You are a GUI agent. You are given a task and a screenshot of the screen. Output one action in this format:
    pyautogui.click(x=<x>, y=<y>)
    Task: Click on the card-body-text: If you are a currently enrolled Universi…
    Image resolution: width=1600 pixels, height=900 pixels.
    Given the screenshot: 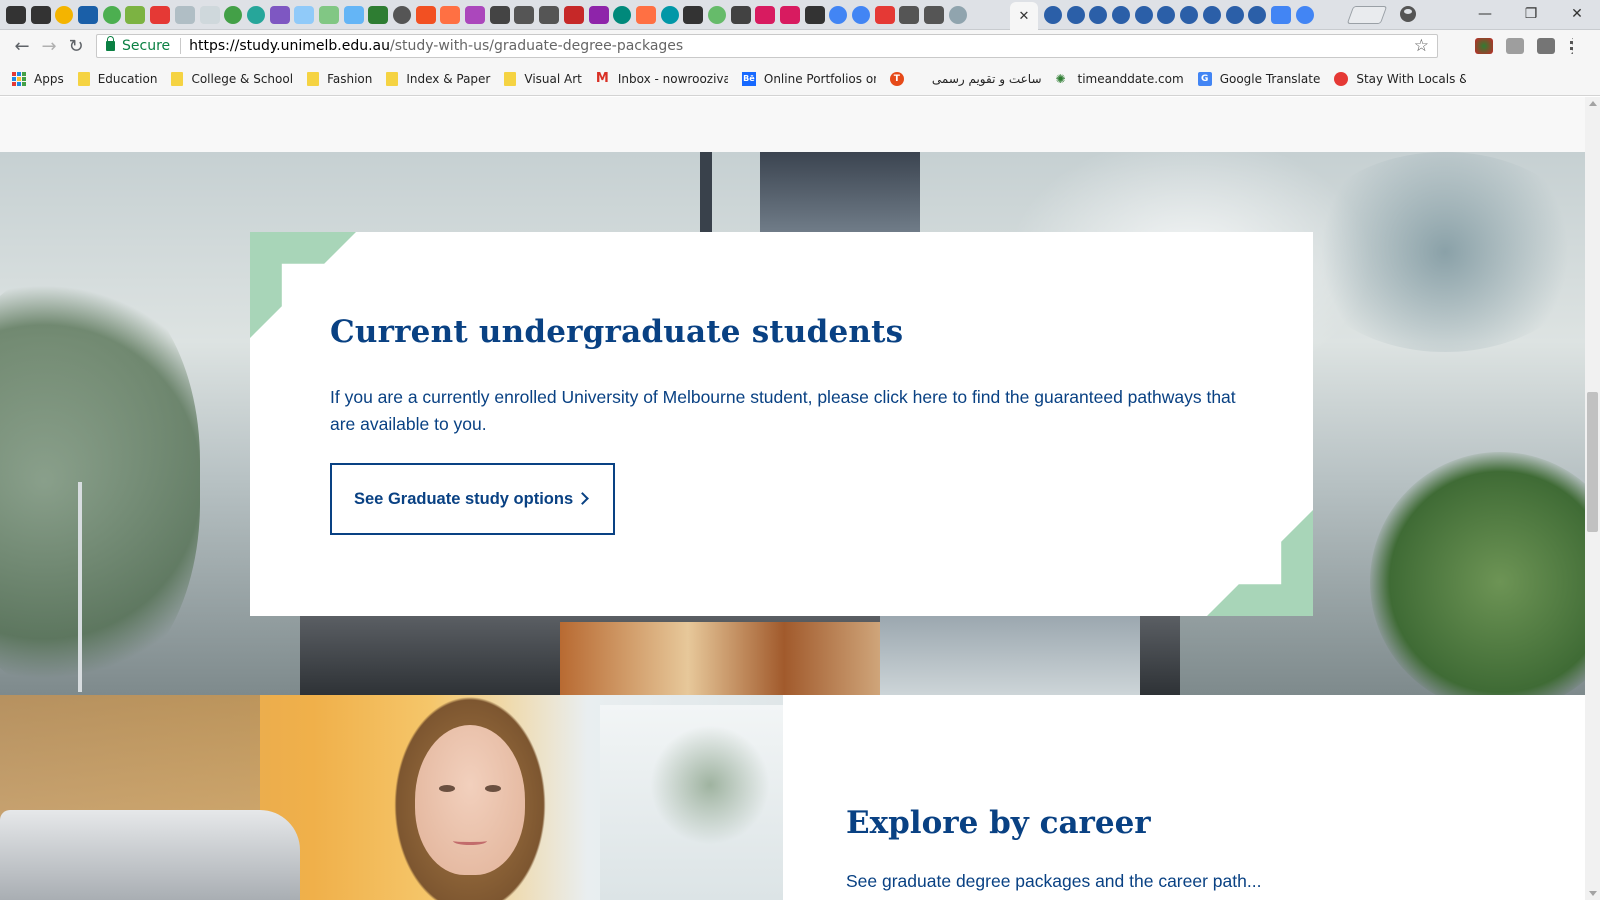 What is the action you would take?
    pyautogui.click(x=790, y=411)
    